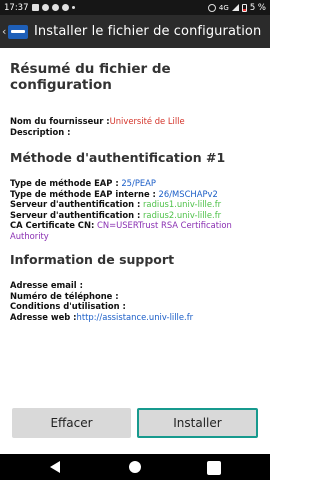  Describe the element at coordinates (52, 225) in the screenshot. I see `ca-label: CA Certificate CN:` at that location.